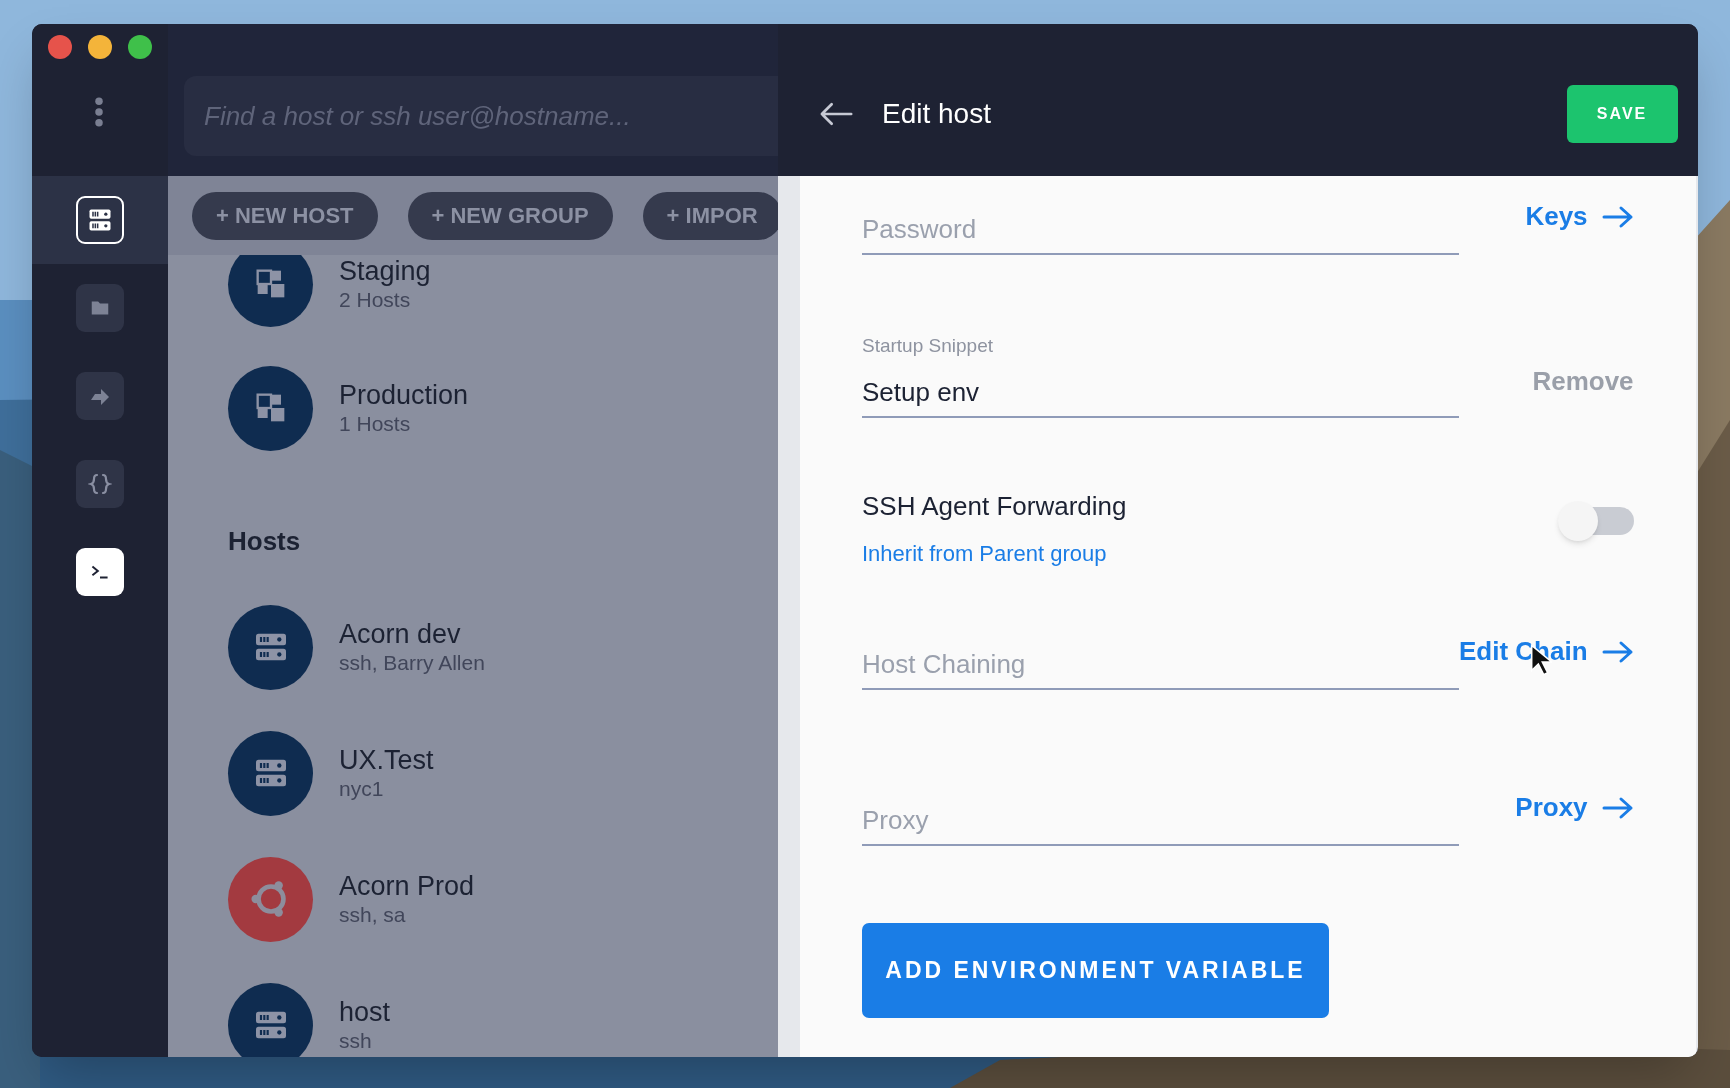 The width and height of the screenshot is (1730, 1088). I want to click on add-environment-variable-button: ADD ENVIRONMENT VARIABLE, so click(1095, 970).